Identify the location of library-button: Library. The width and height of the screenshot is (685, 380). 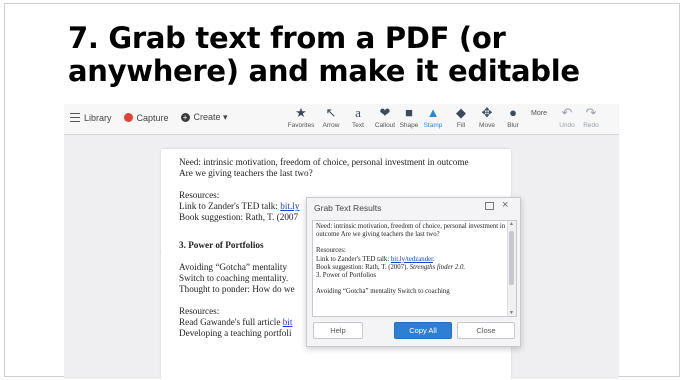
(91, 118).